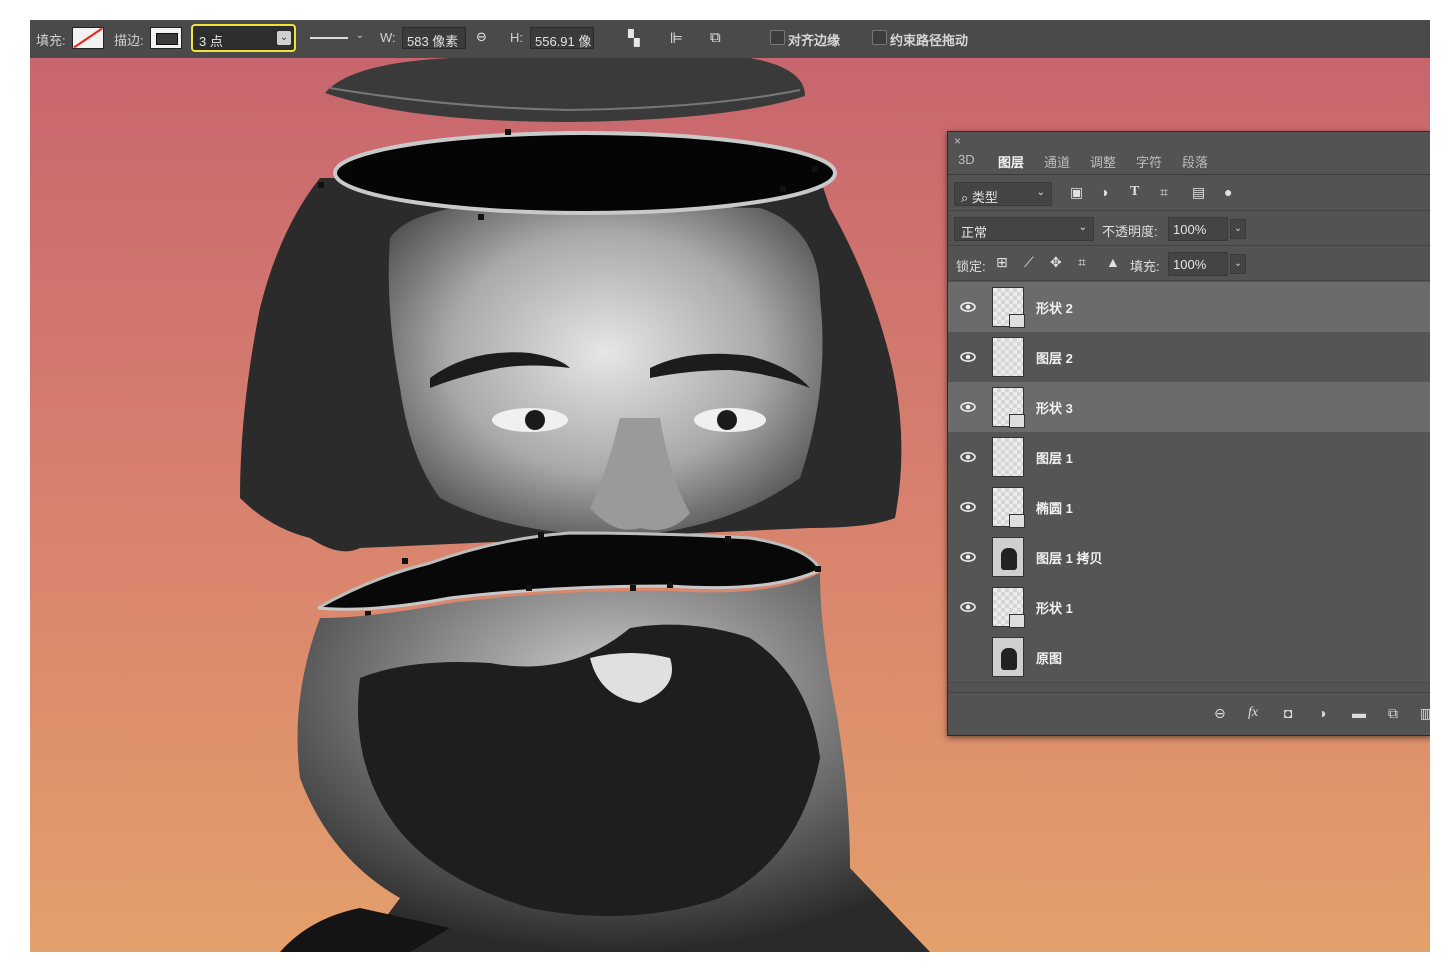 Image resolution: width=1452 pixels, height=980 pixels. What do you see at coordinates (211, 41) in the screenshot?
I see `stroke-size-value: 3 点` at bounding box center [211, 41].